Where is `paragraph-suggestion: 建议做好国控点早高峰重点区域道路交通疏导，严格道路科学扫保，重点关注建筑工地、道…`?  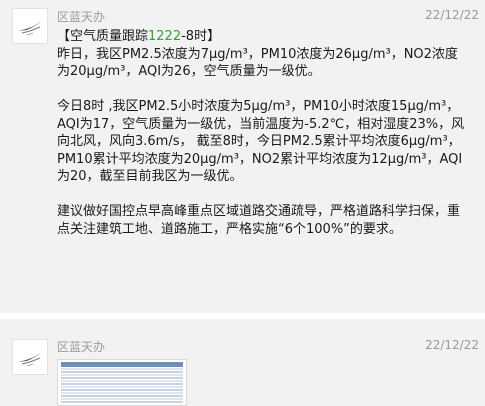 paragraph-suggestion: 建议做好国控点早高峰重点区域道路交通疏导，严格道路科学扫保，重点关注建筑工地、道… is located at coordinates (259, 220).